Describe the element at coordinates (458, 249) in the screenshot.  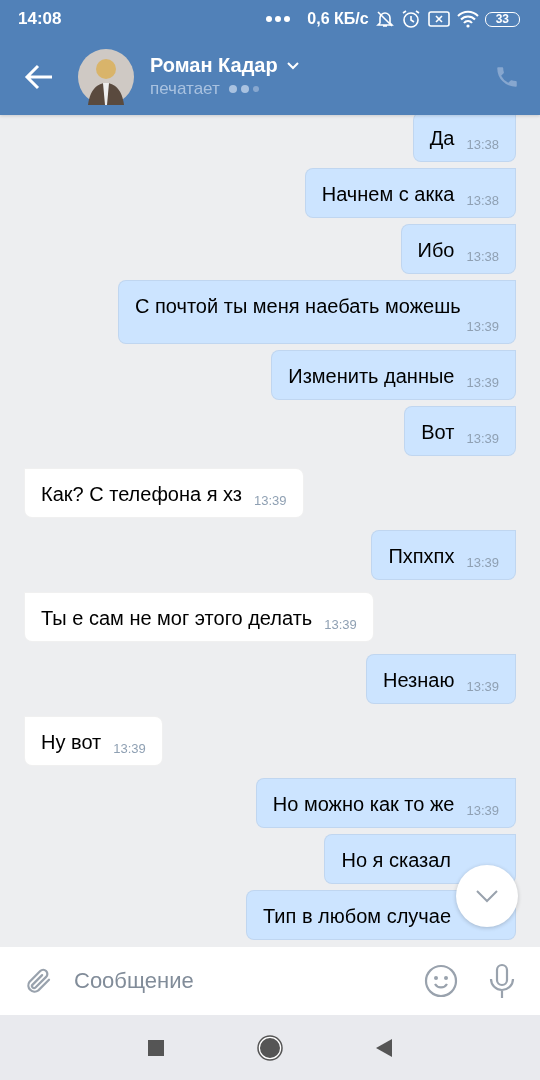
I see `message-bubble: Ибо 13:38` at that location.